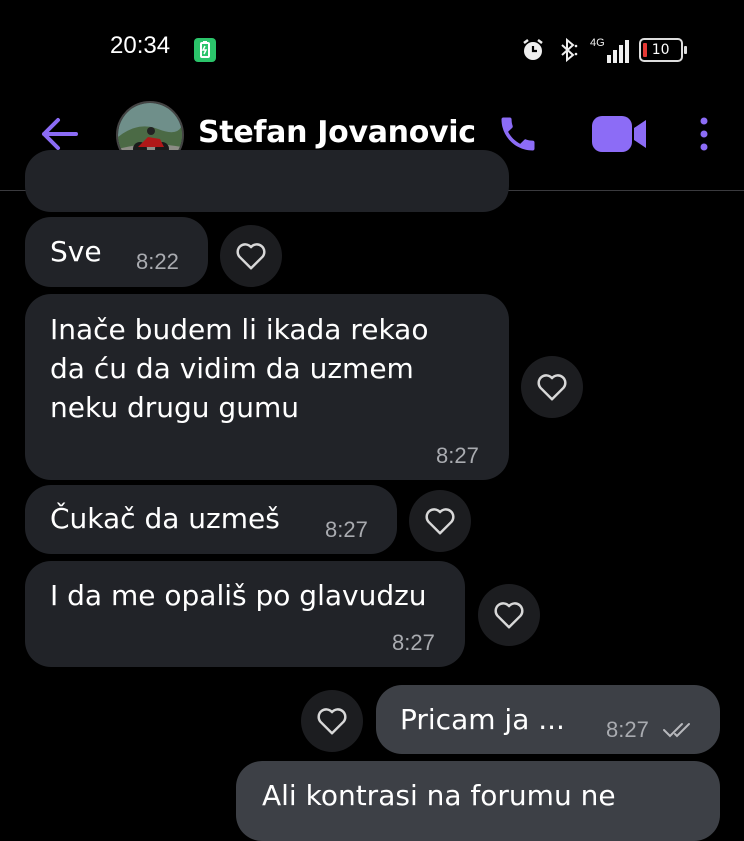 This screenshot has height=841, width=744. I want to click on network-type: 4G, so click(597, 43).